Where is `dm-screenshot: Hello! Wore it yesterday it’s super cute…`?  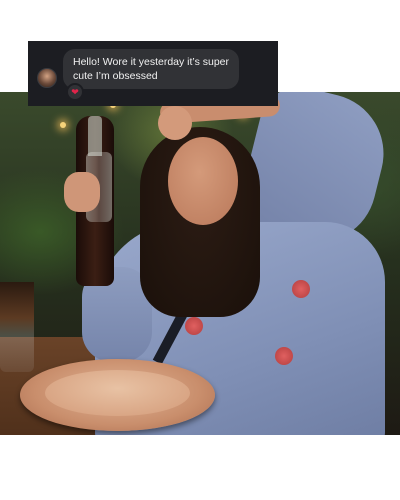 dm-screenshot: Hello! Wore it yesterday it’s super cute… is located at coordinates (153, 73).